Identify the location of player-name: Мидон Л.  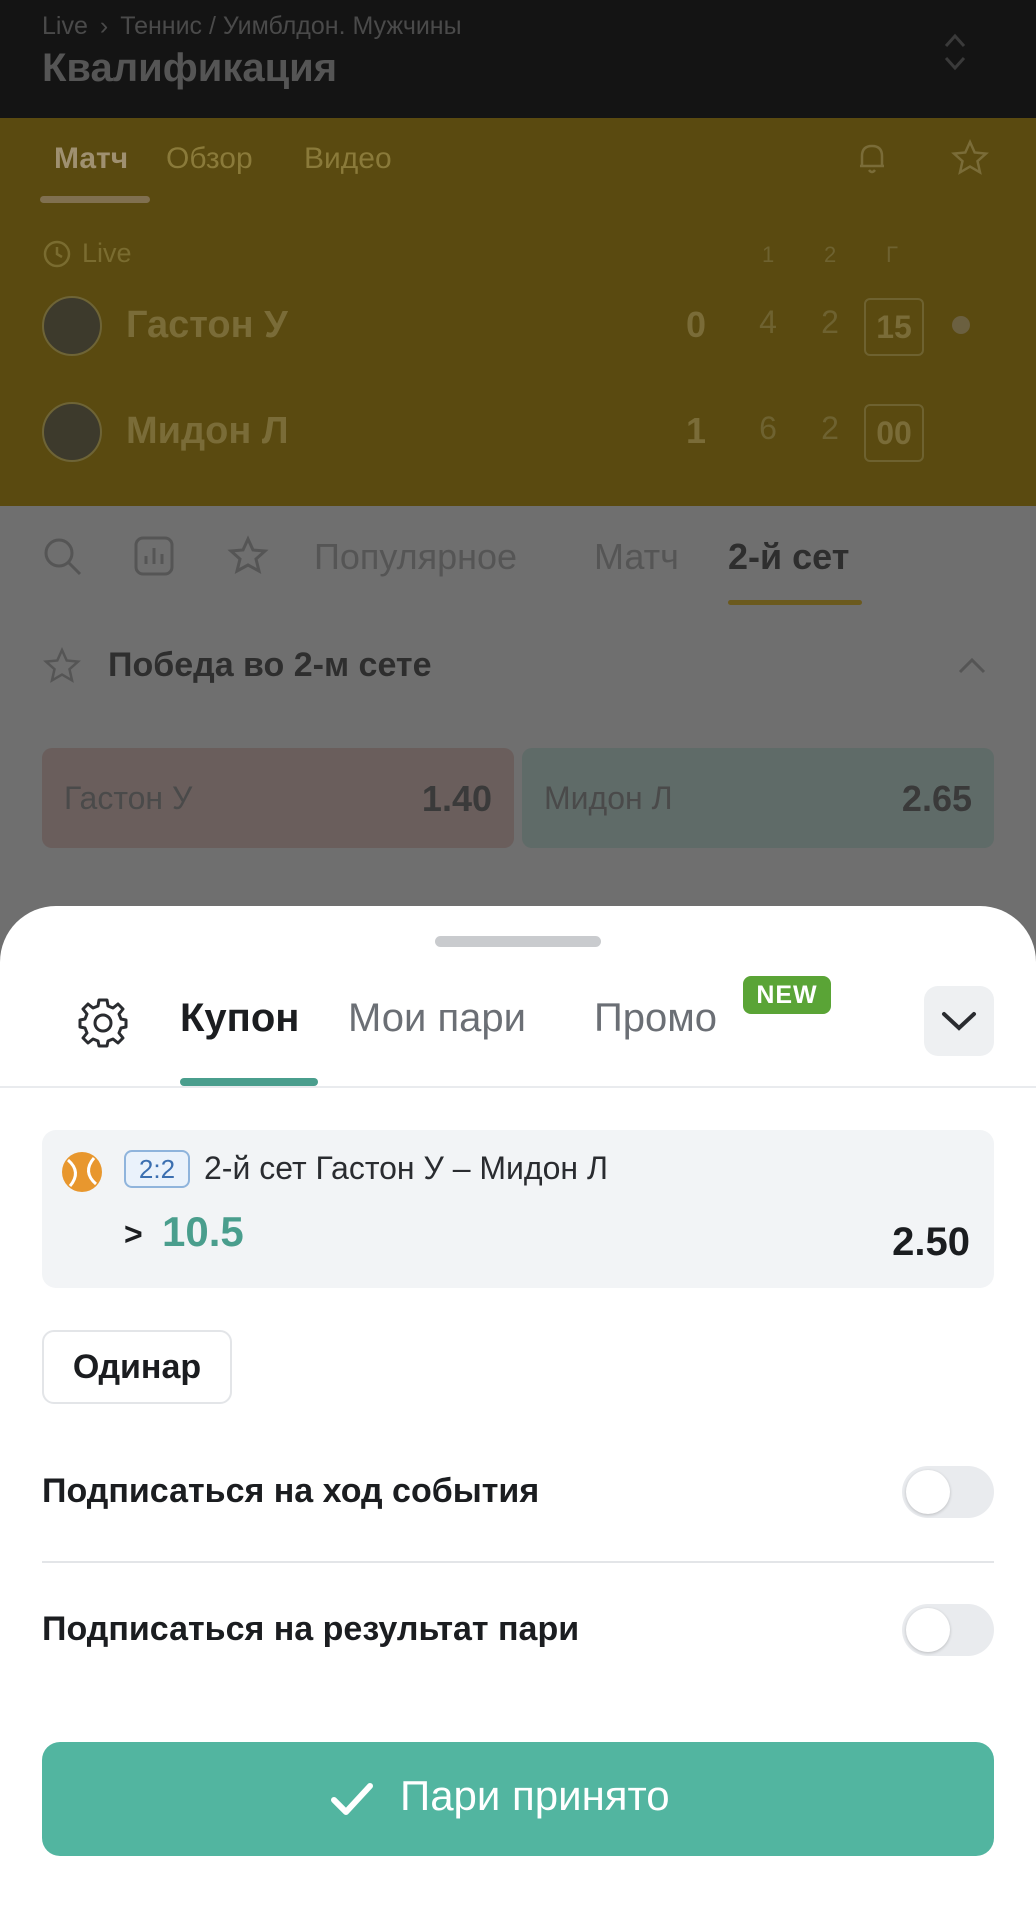
(207, 431).